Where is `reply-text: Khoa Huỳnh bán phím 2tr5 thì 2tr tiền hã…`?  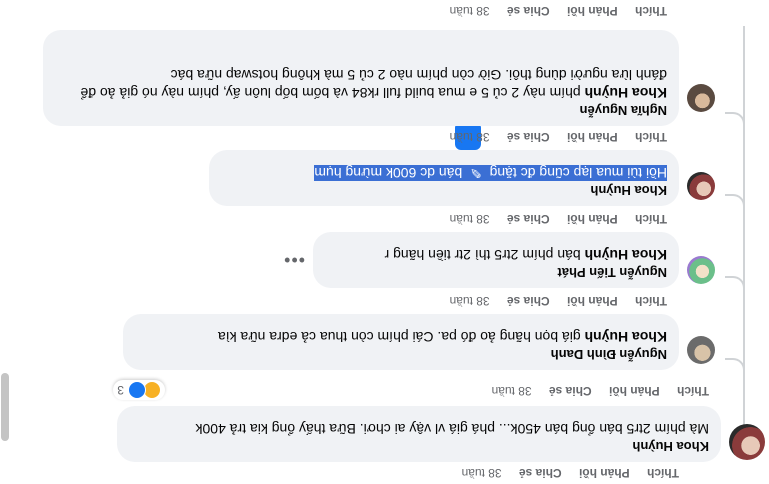 reply-text: Khoa Huỳnh bán phím 2tr5 thì 2tr tiền hã… is located at coordinates (496, 255).